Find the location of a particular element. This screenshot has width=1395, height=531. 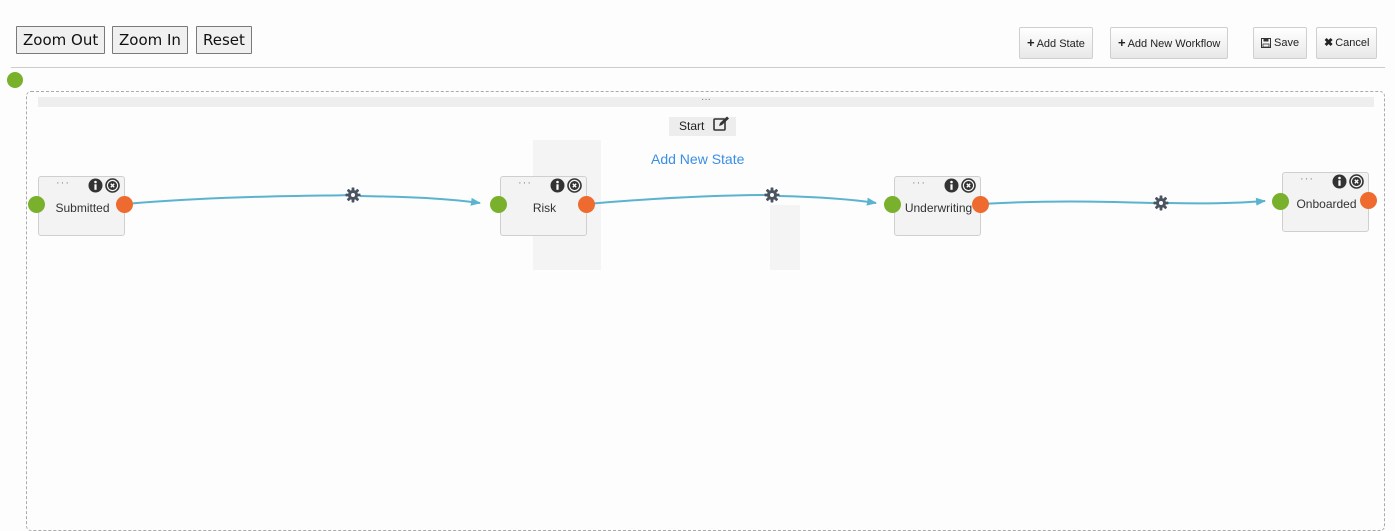

edge-submitted-risk-tail is located at coordinates (420, 200).